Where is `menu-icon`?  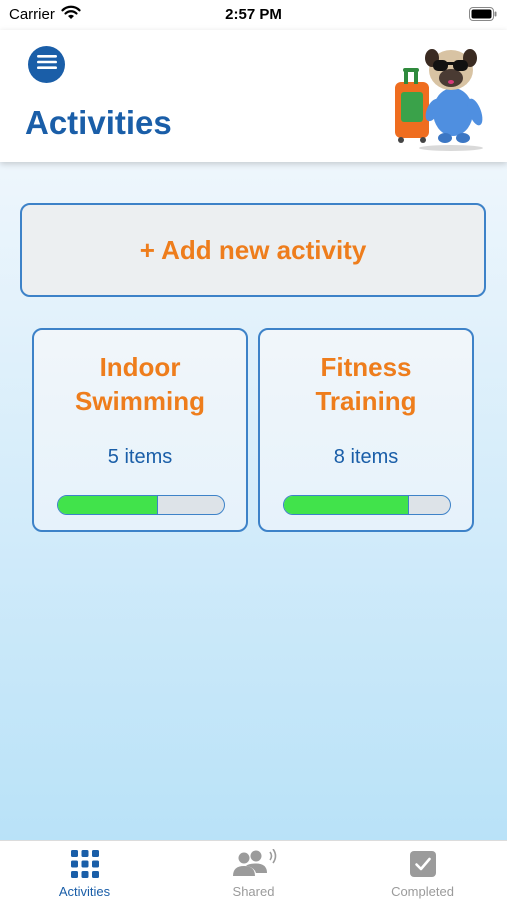 menu-icon is located at coordinates (46, 64).